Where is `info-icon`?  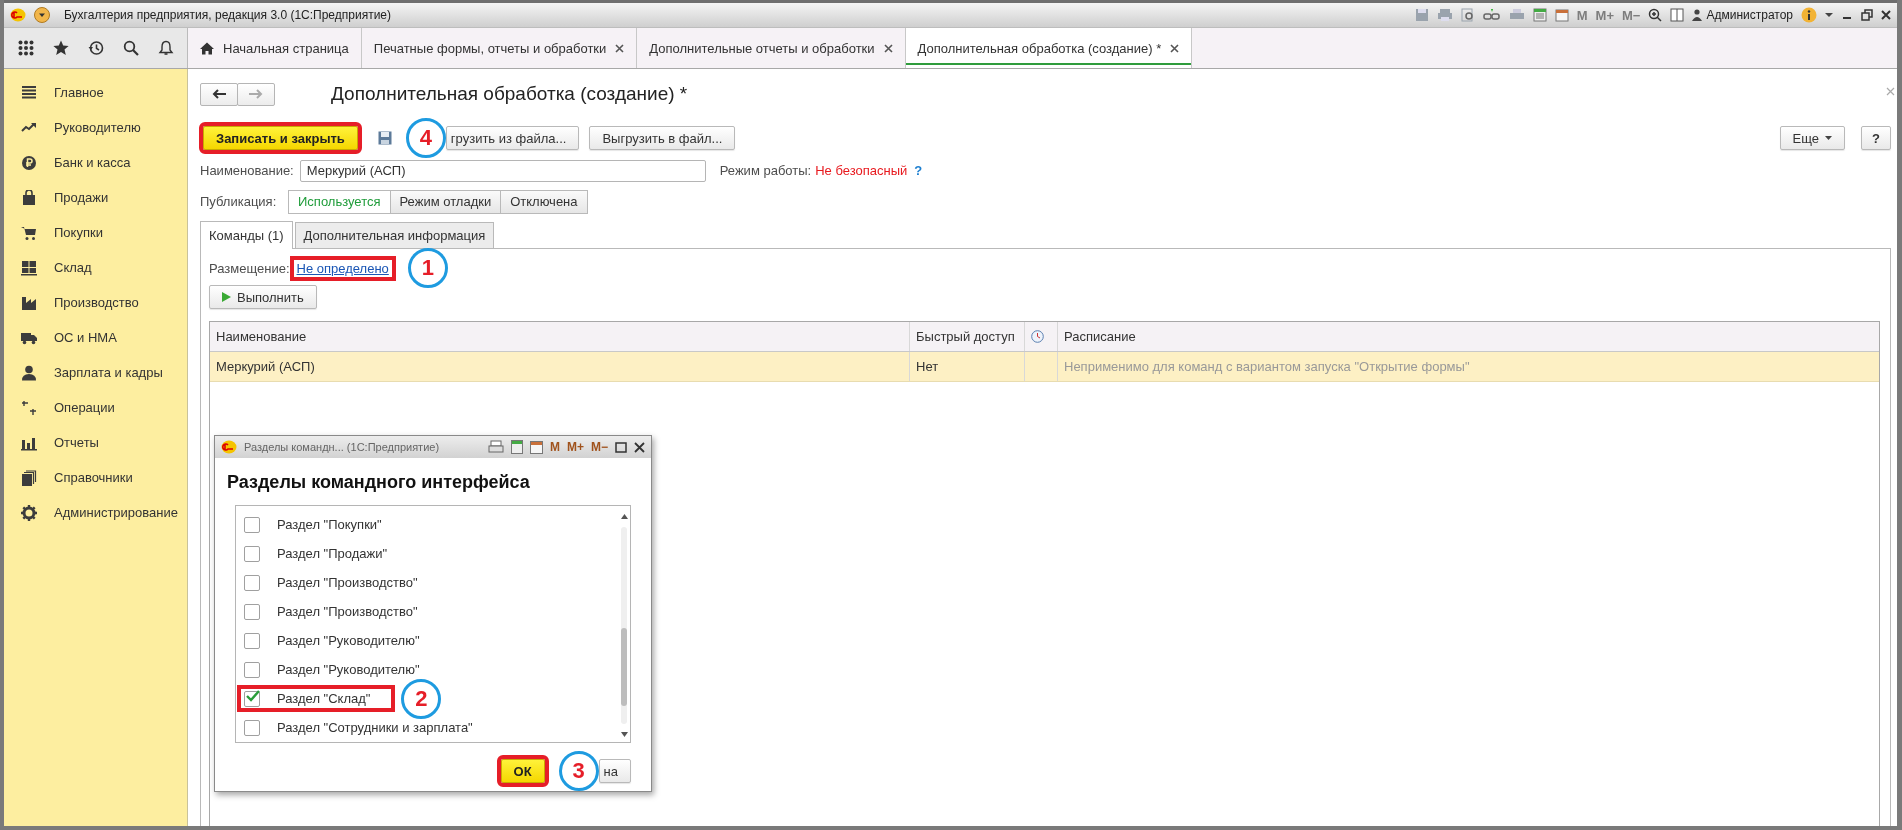
info-icon is located at coordinates (1809, 15).